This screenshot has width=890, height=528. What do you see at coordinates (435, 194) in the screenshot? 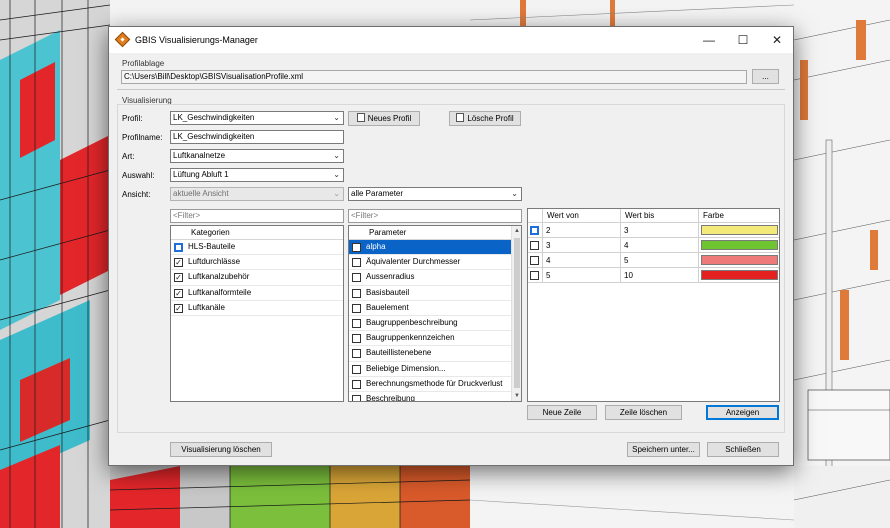
I see `parameter-filter-dropdown: alle Parameter ⌄` at bounding box center [435, 194].